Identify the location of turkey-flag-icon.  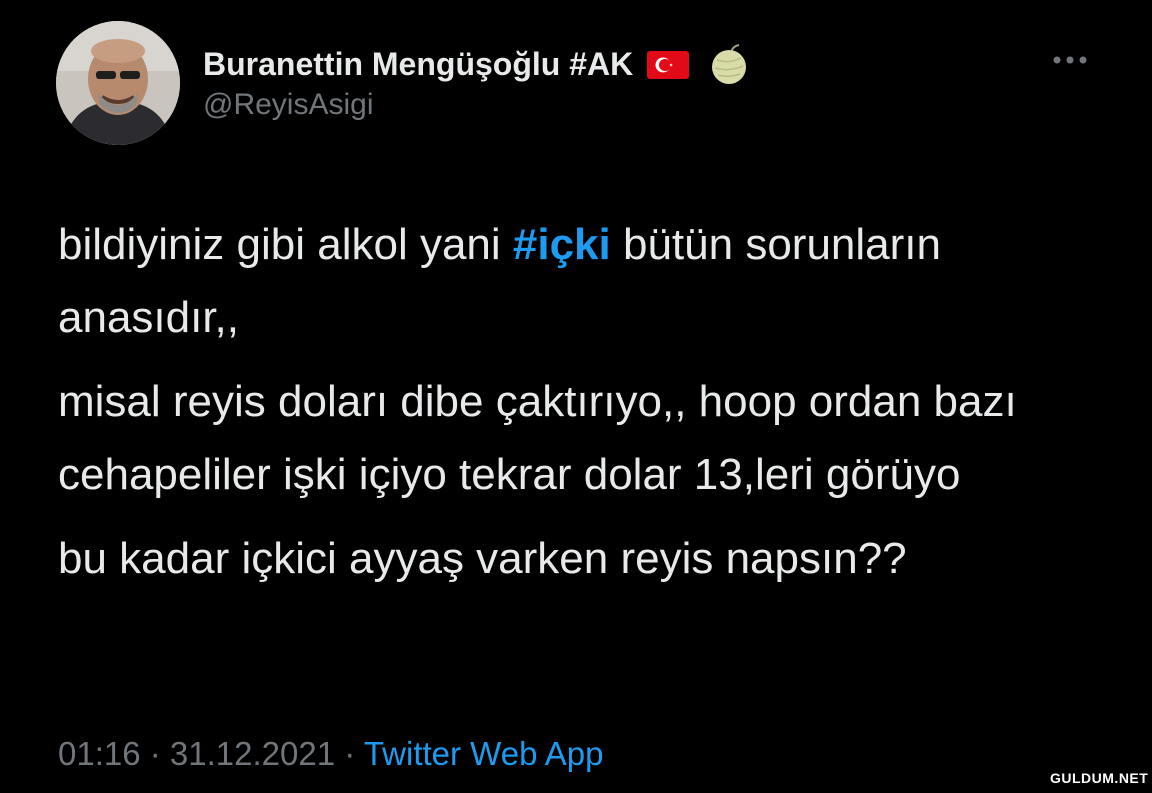
(668, 64).